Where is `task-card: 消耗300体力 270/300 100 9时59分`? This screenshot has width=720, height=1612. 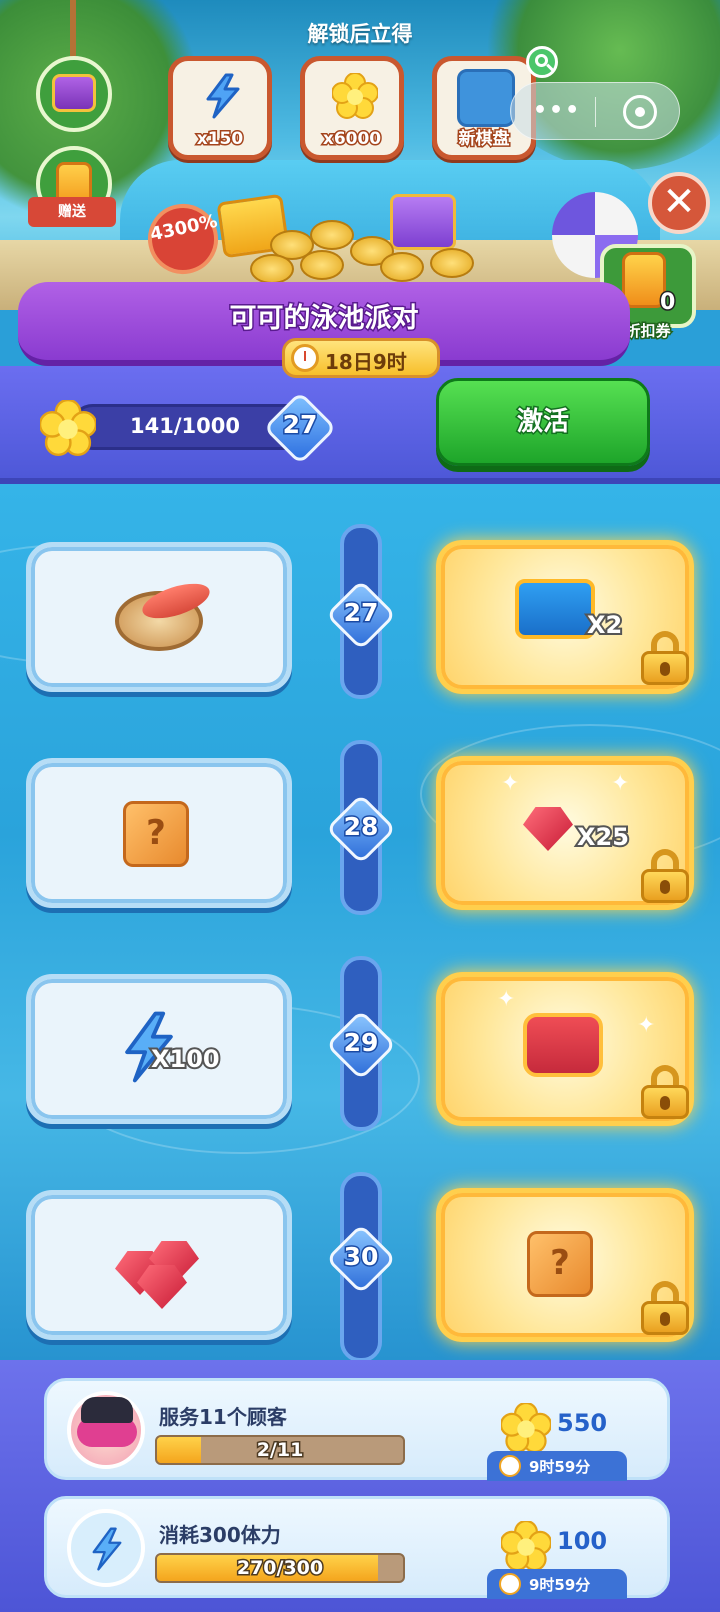
task-card: 消耗300体力 270/300 100 9时59分 is located at coordinates (357, 1547).